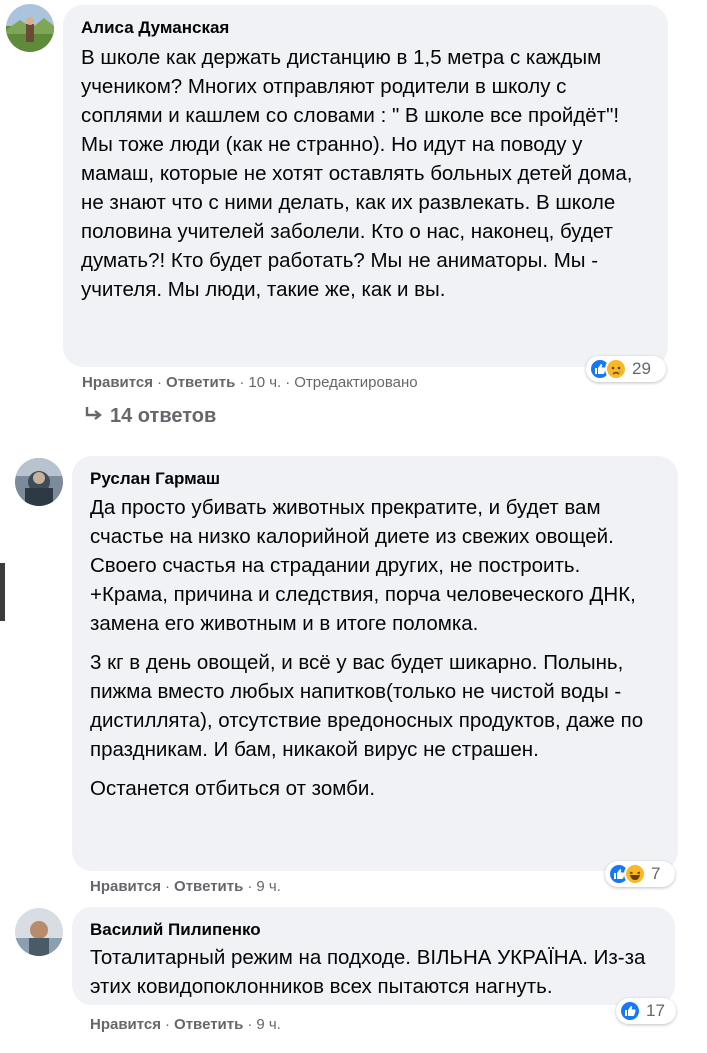  I want to click on comment-actions: Нравится · Ответить · 10 ч. · Отредактировано, so click(250, 382).